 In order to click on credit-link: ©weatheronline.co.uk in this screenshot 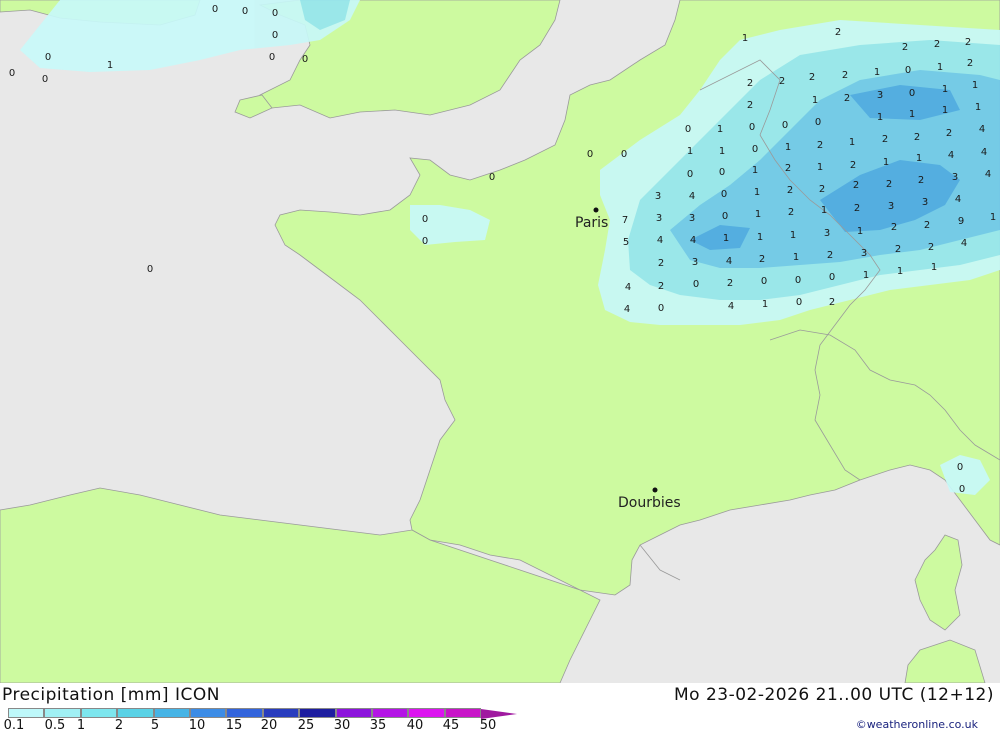, I will do `click(917, 724)`.